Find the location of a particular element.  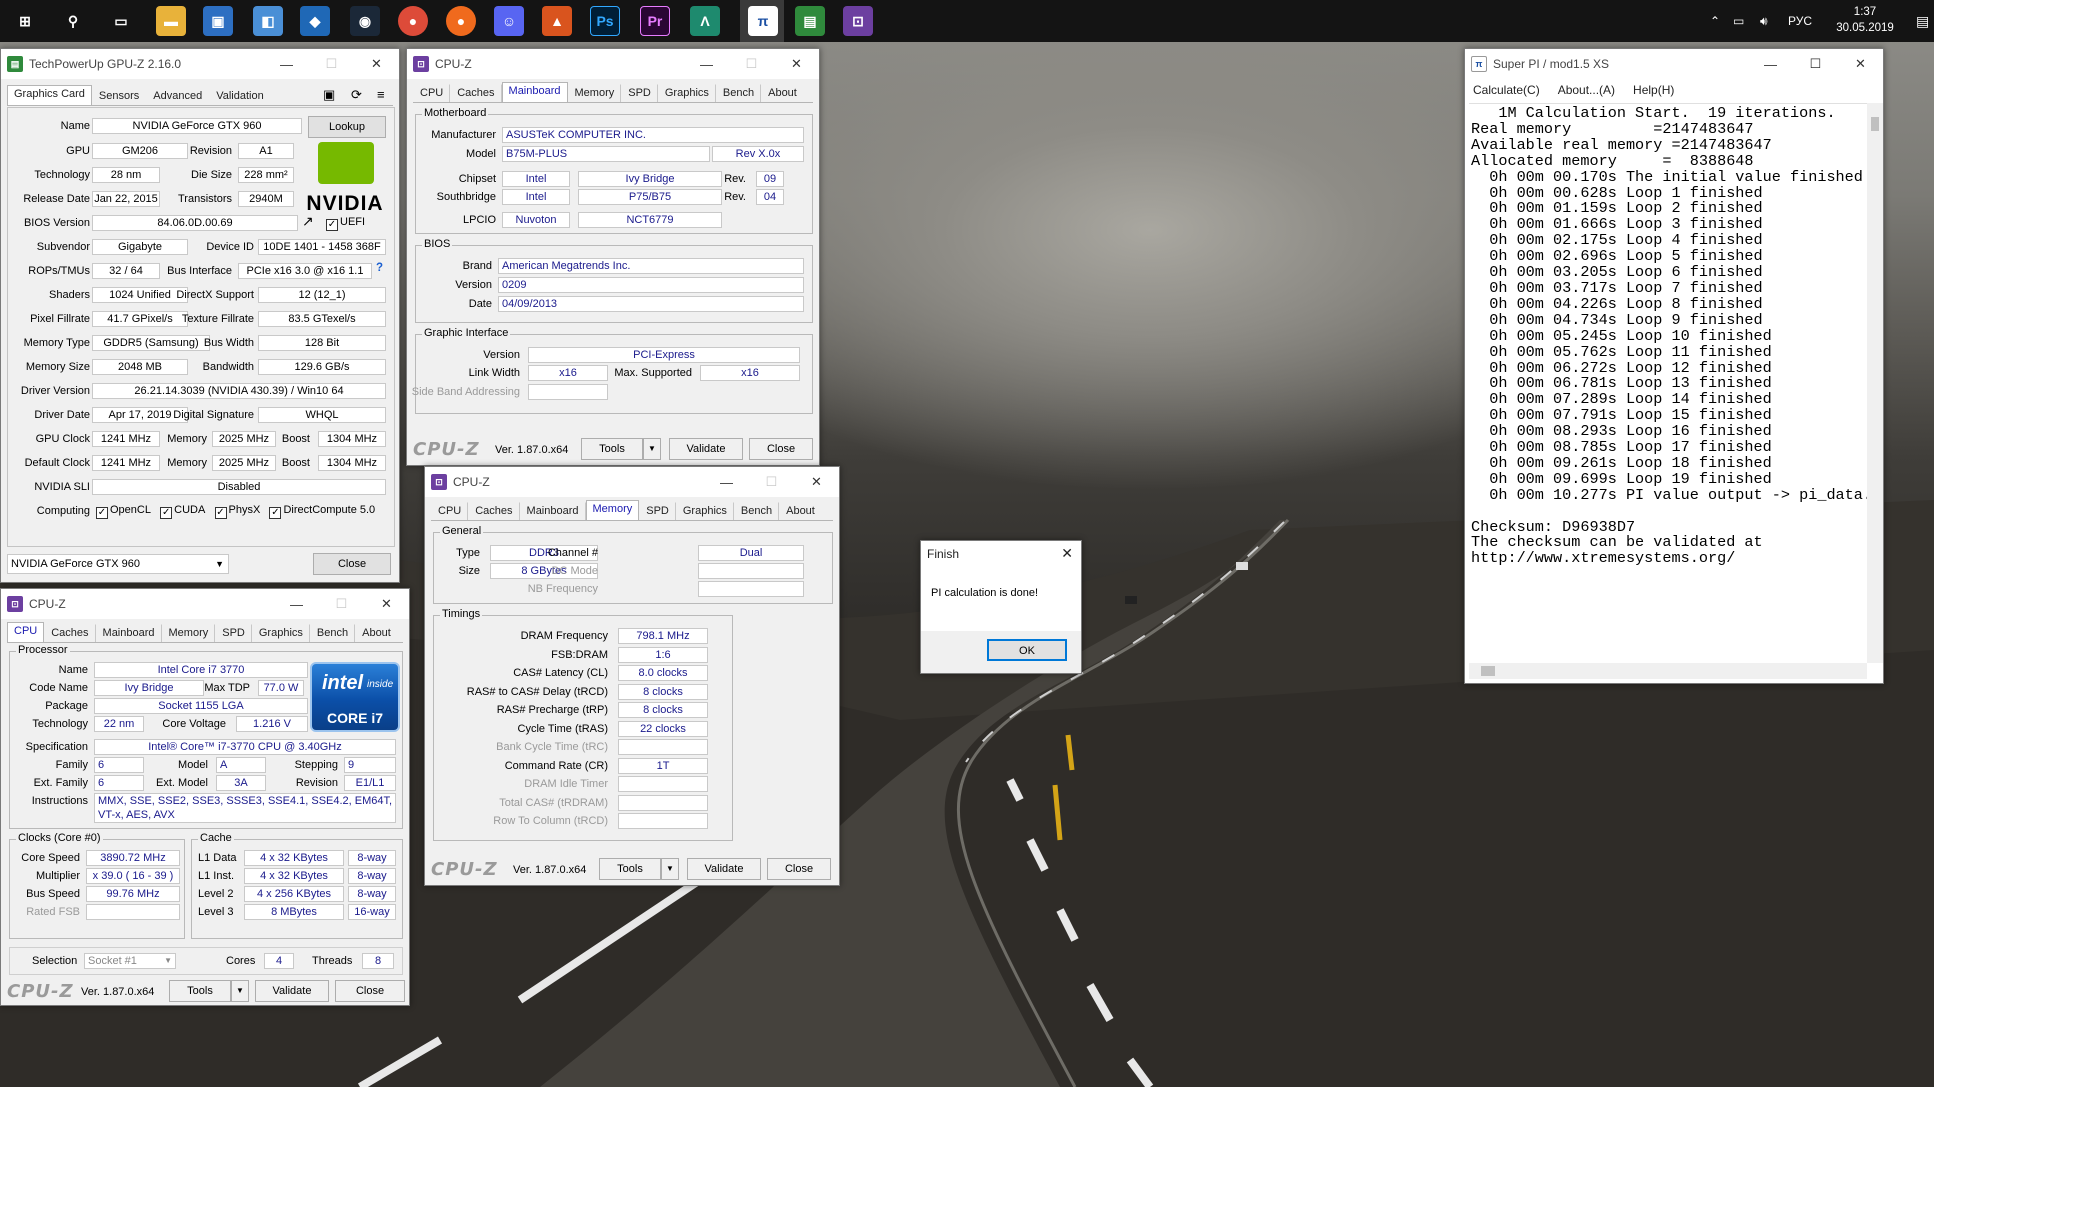

file-explorer-icon: ▬ is located at coordinates (171, 21).